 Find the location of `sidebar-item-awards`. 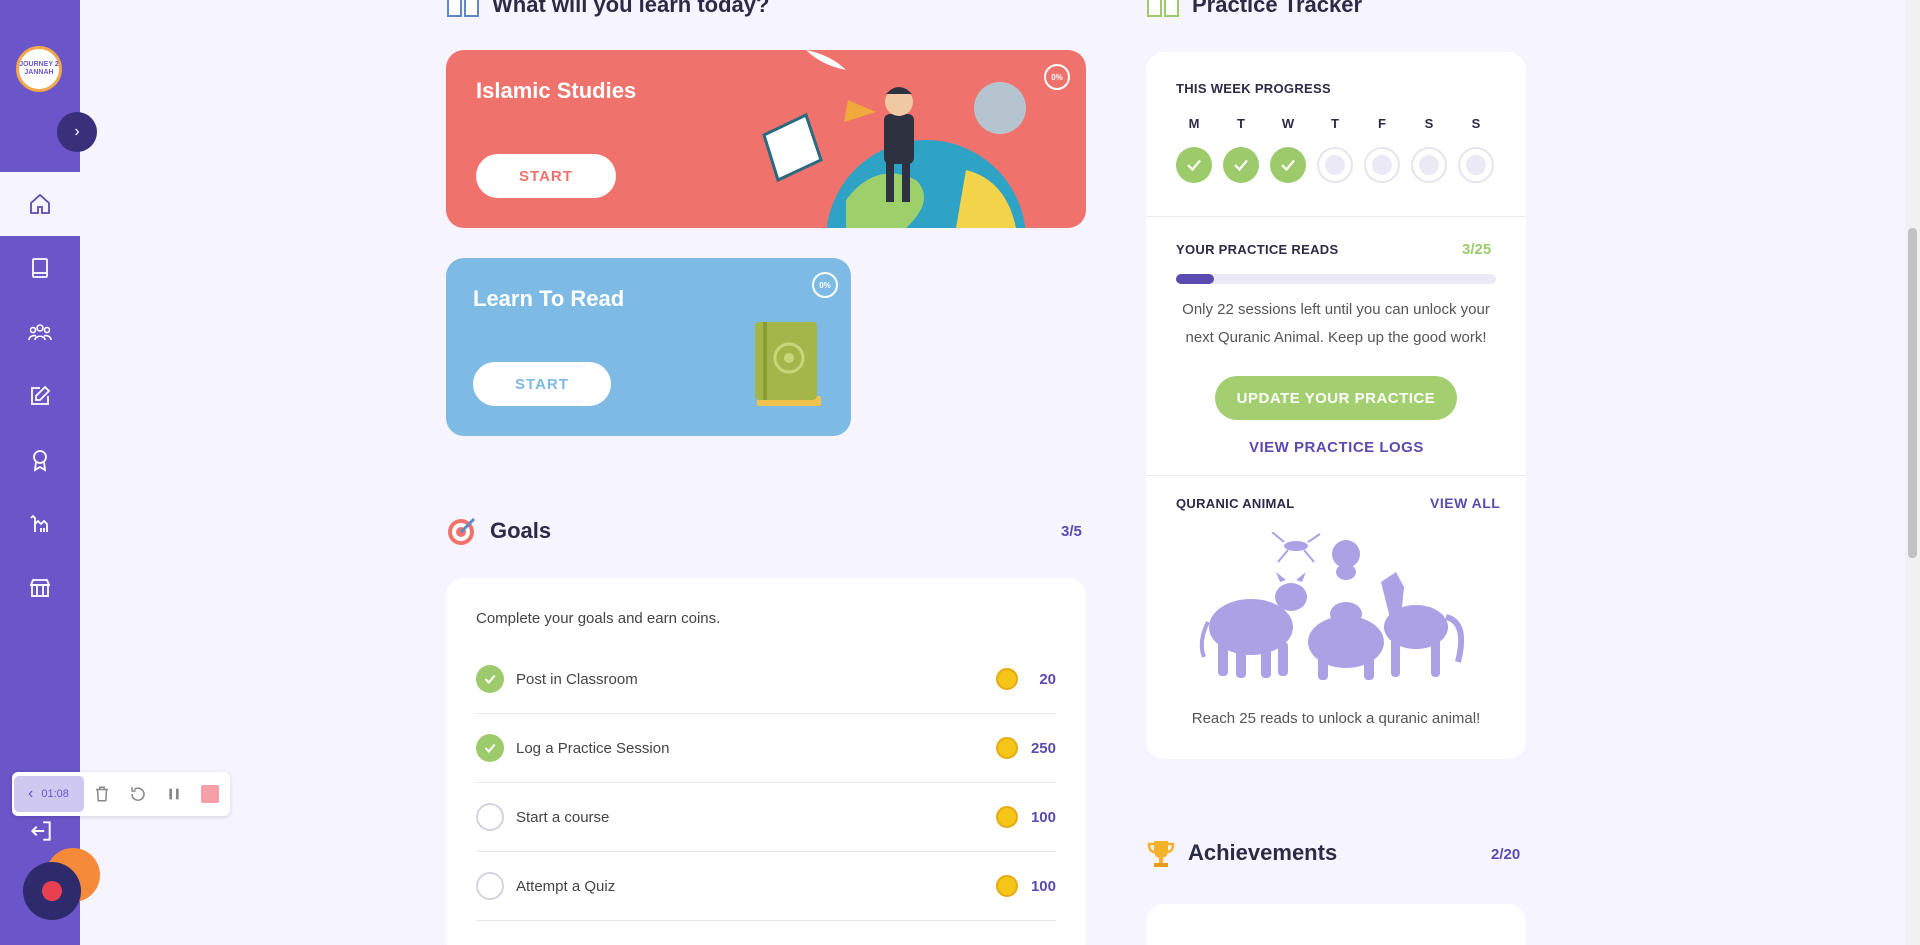

sidebar-item-awards is located at coordinates (40, 460).